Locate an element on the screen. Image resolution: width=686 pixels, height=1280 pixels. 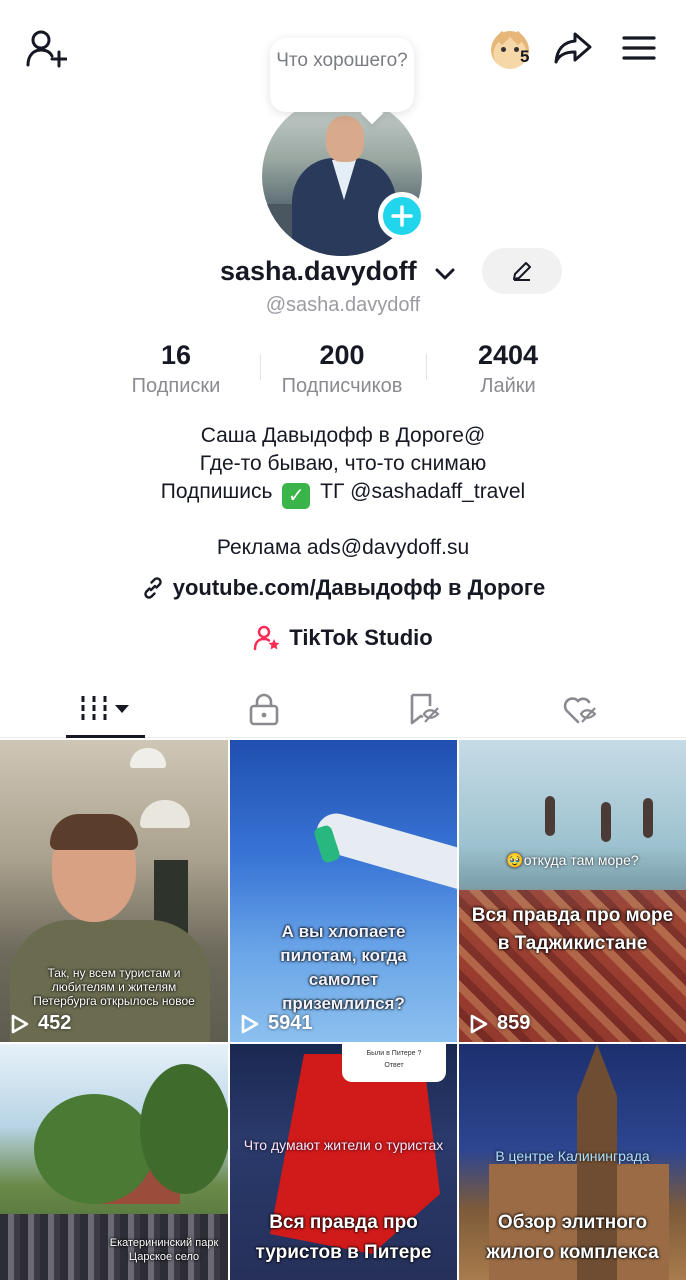
stat-following: 16 Подписки is located at coordinates (176, 369).